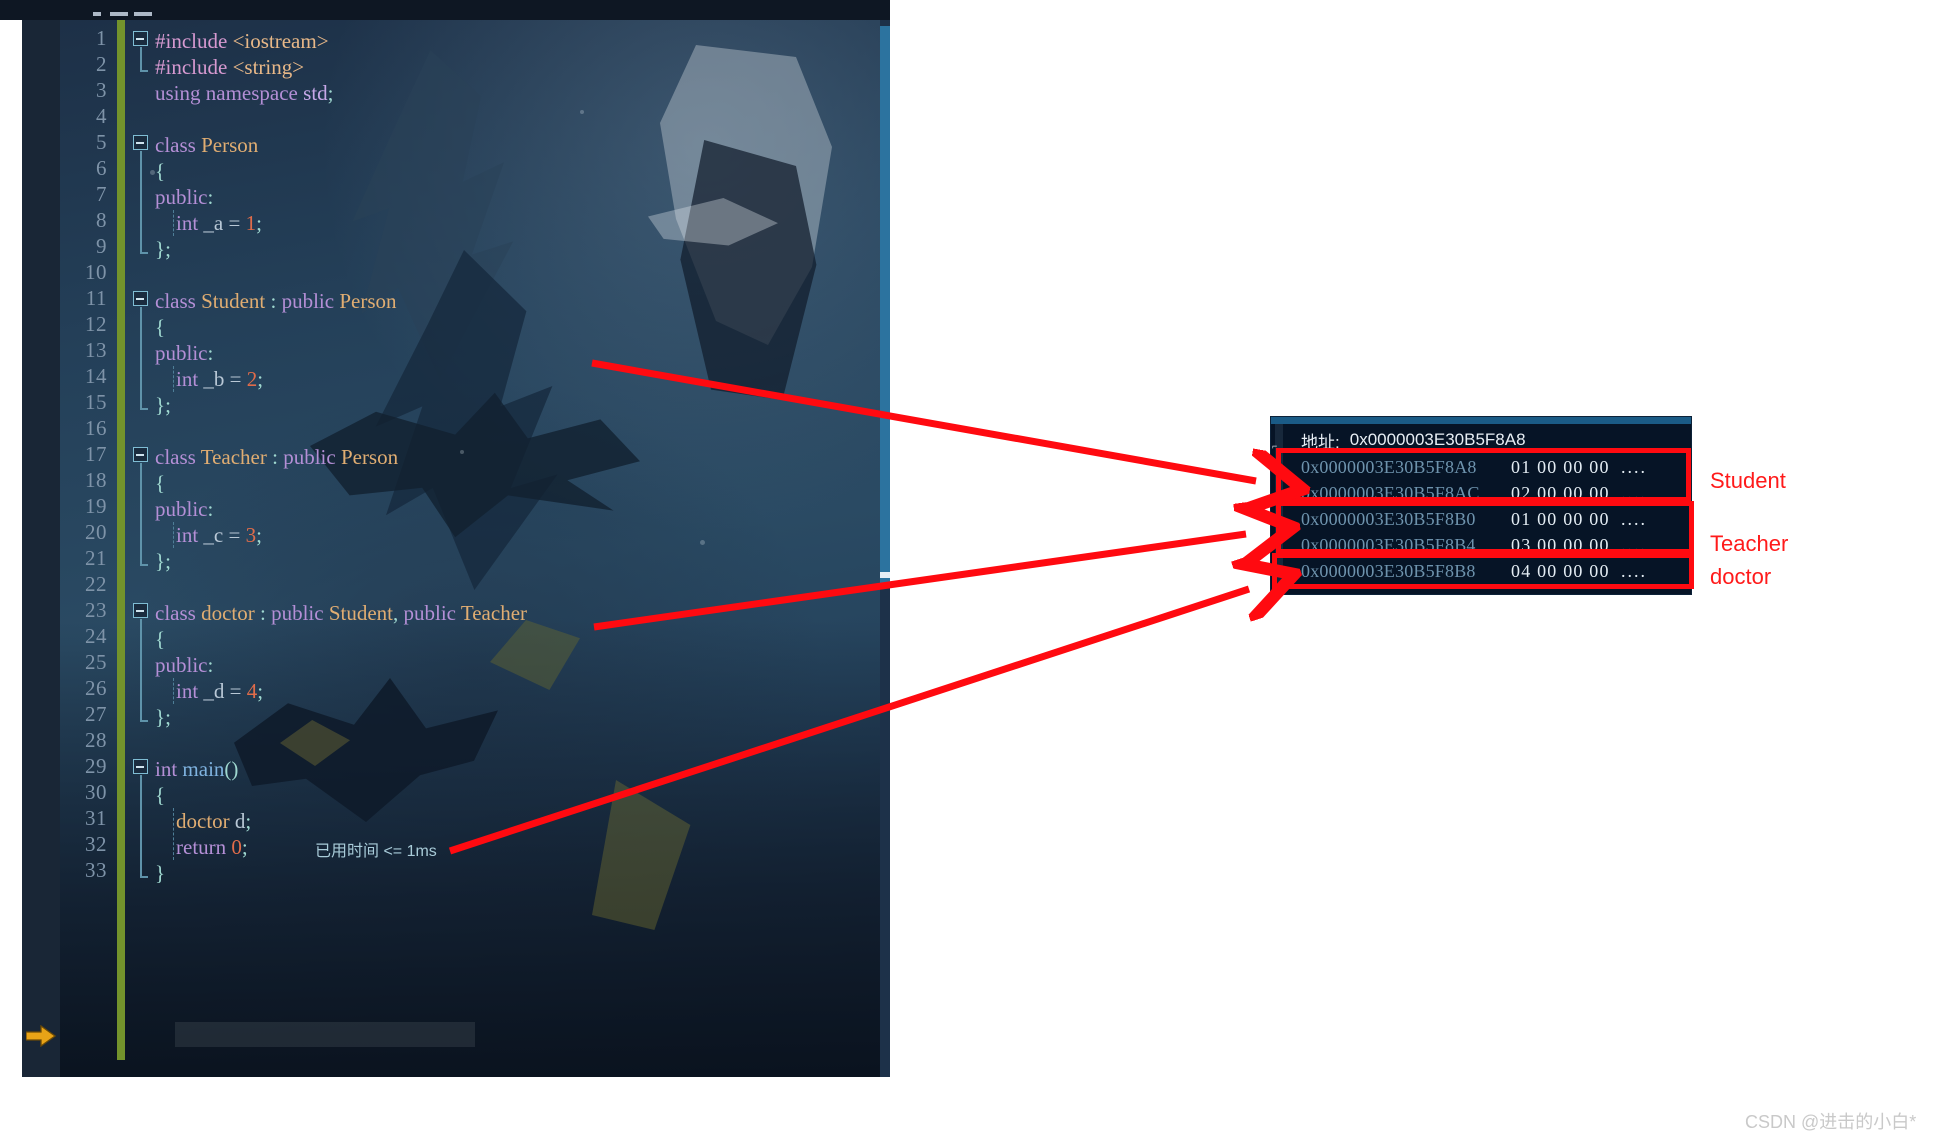 Image resolution: width=1942 pixels, height=1143 pixels. I want to click on code-line: int _c = 3;, so click(208, 535).